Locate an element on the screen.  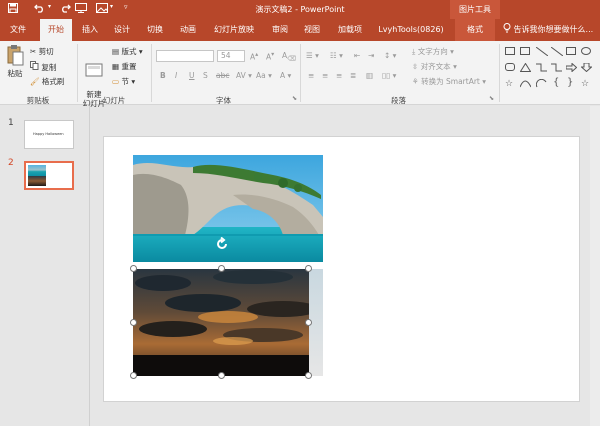
bullets-button: ☰ ▾ is located at coordinates (312, 55).